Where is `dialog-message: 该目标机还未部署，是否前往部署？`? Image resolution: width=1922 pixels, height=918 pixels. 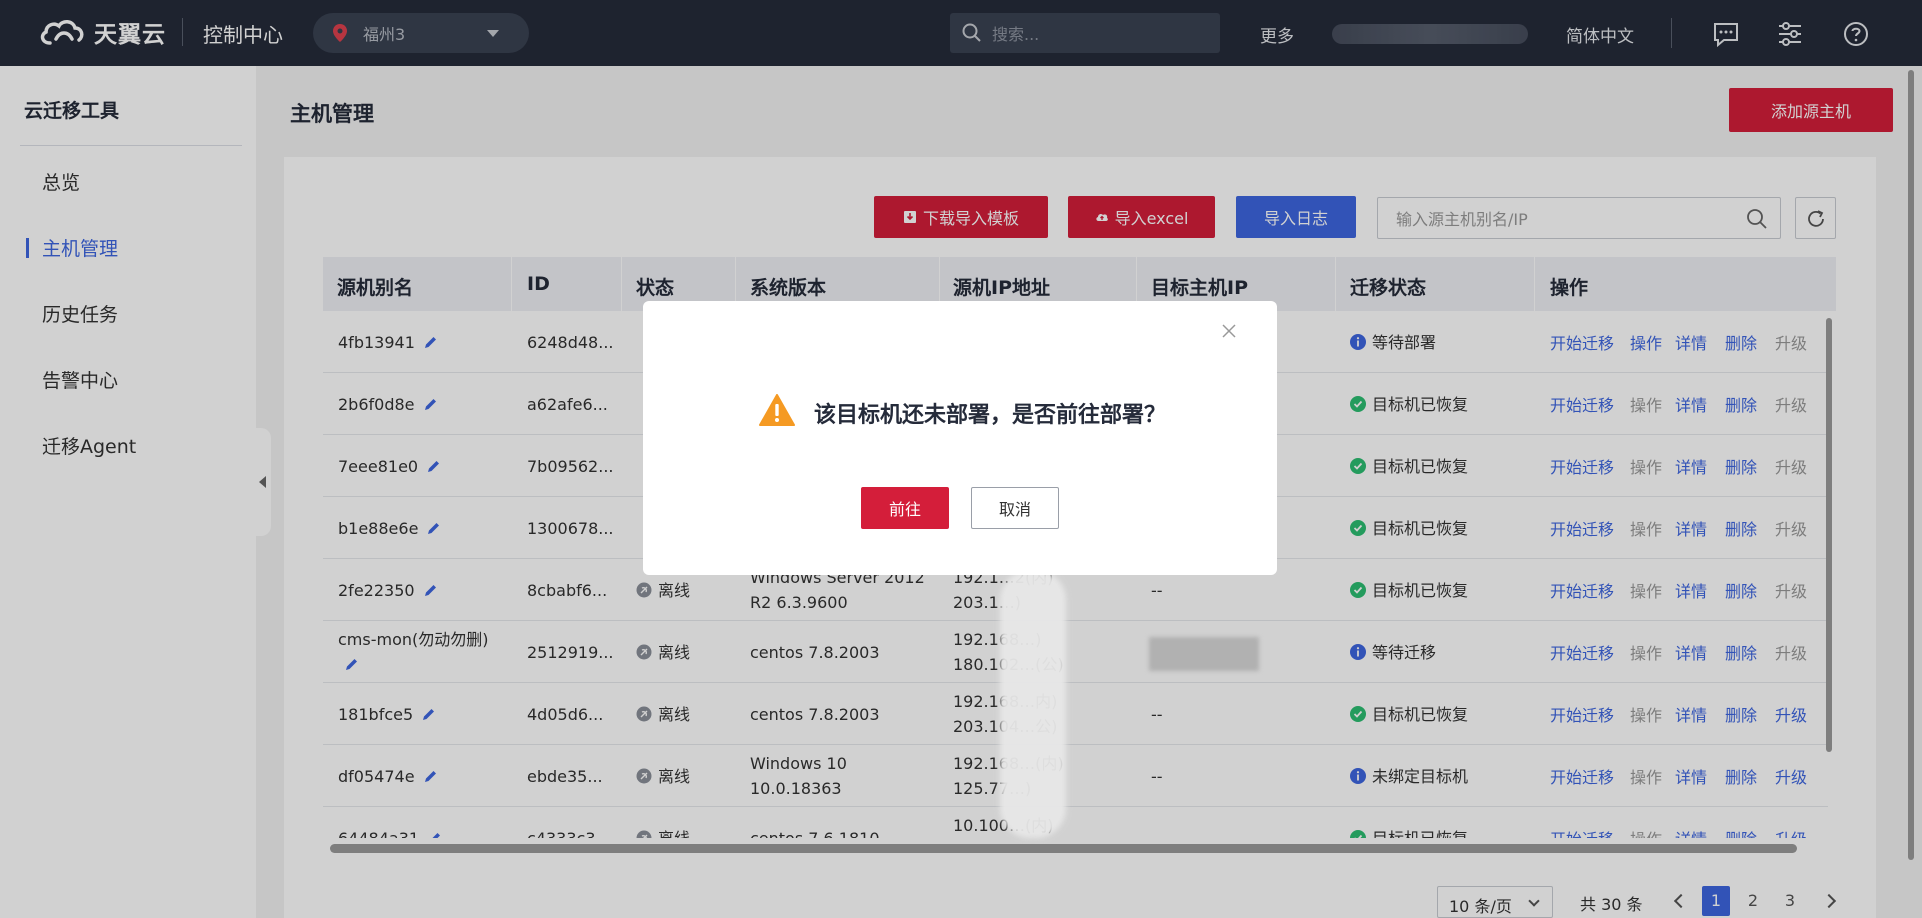 dialog-message: 该目标机还未部署，是否前往部署？ is located at coordinates (990, 415).